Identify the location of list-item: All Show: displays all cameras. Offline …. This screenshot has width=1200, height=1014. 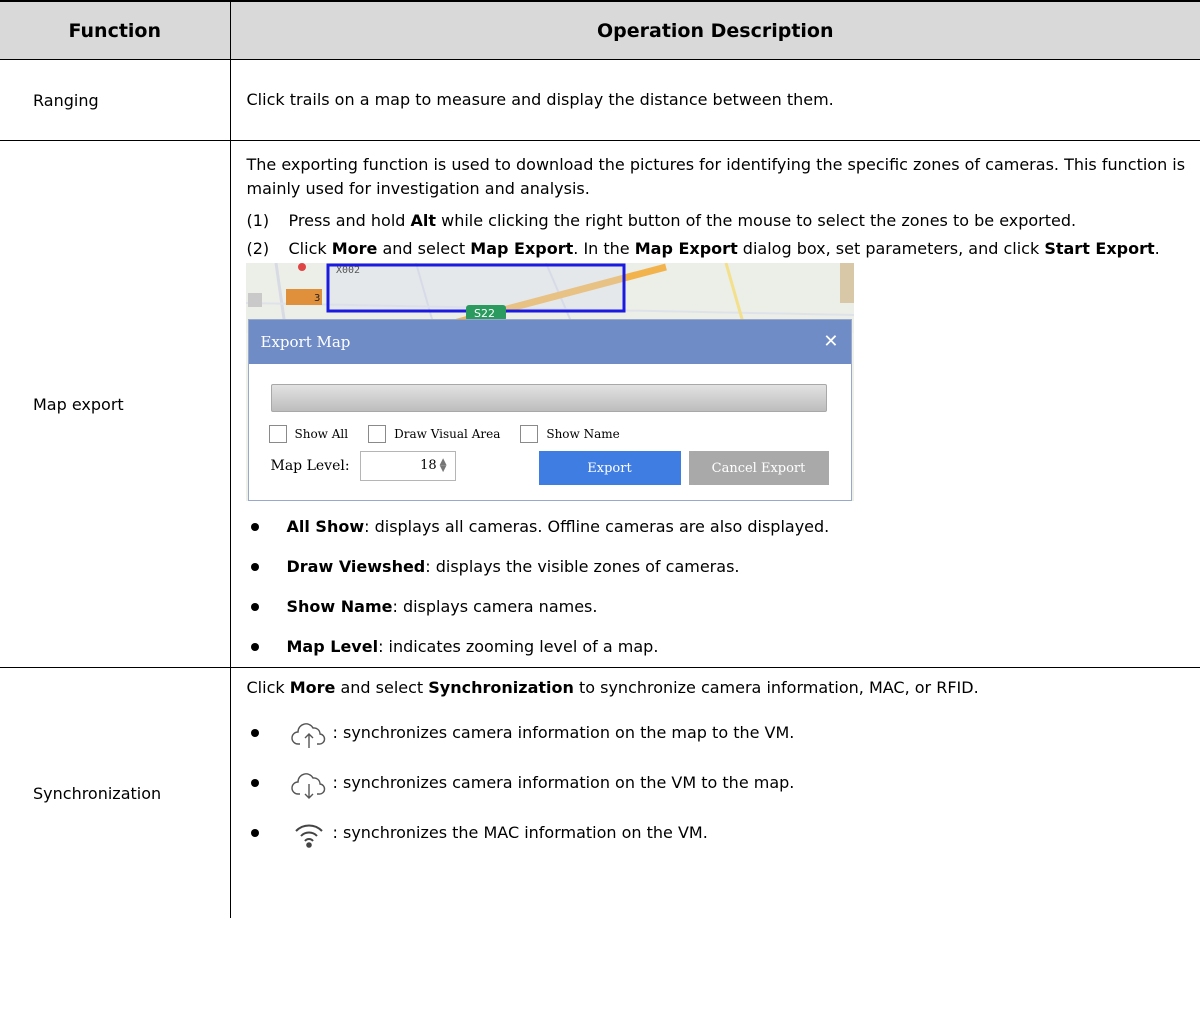
(718, 527).